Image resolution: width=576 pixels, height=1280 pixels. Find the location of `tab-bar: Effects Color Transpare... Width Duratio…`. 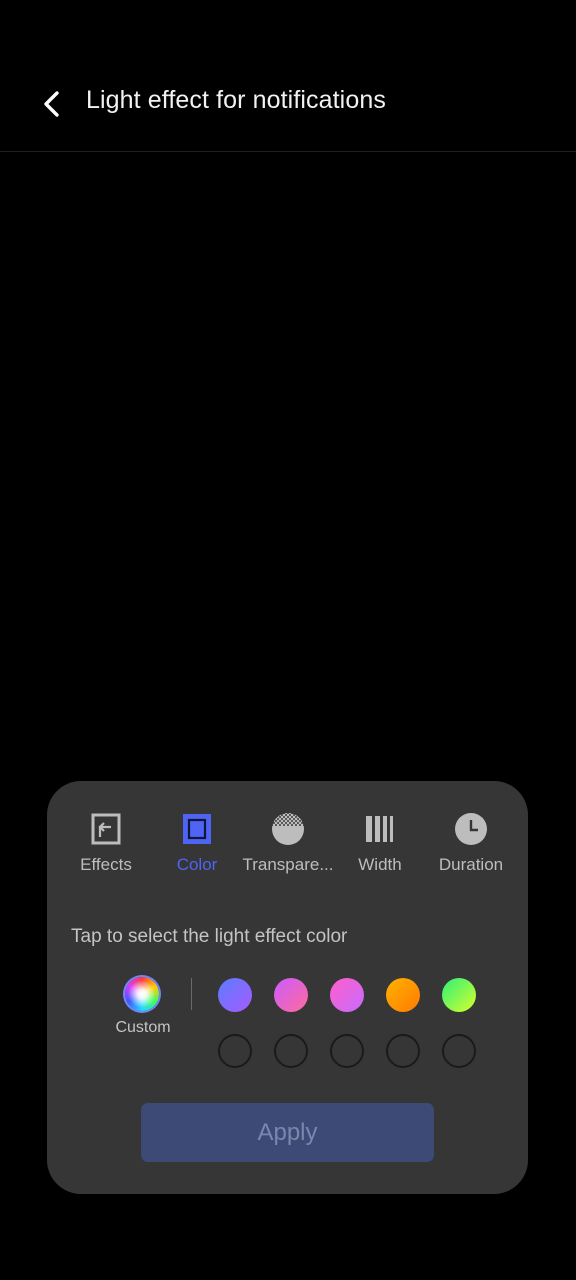

tab-bar: Effects Color Transpare... Width Duratio… is located at coordinates (287, 846).